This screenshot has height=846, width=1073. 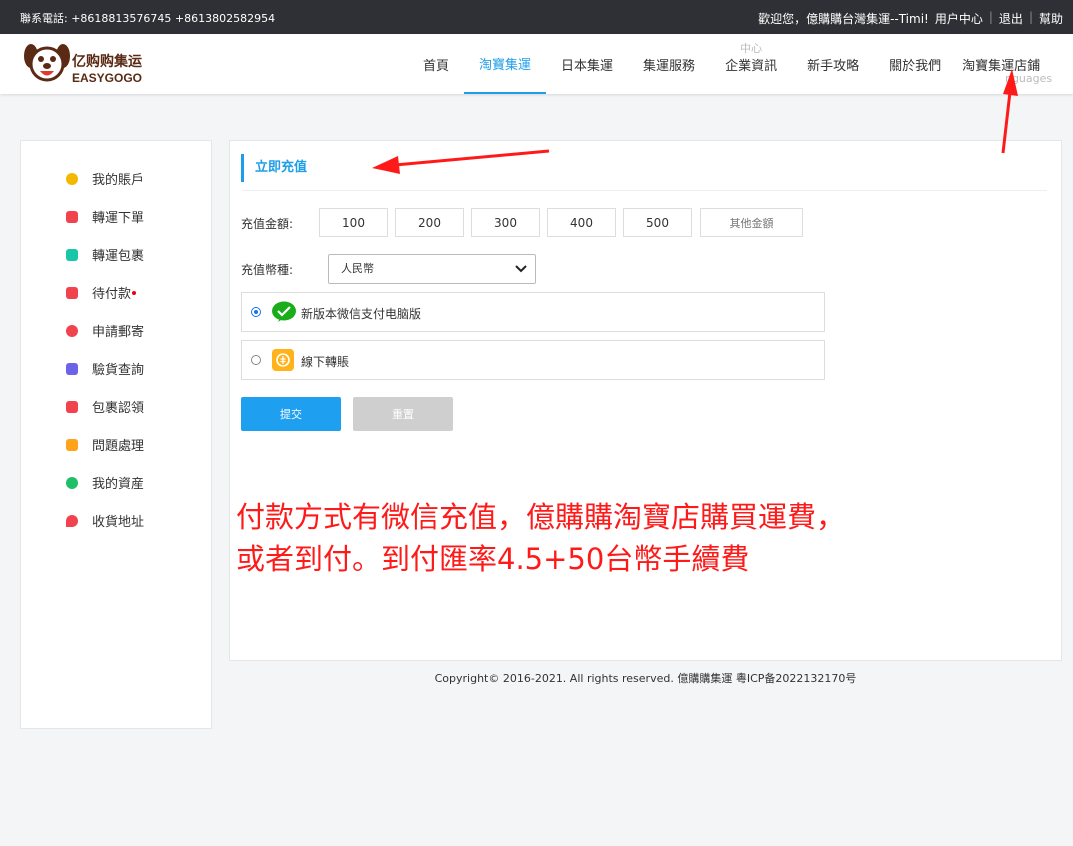 I want to click on problem-icon, so click(x=72, y=444).